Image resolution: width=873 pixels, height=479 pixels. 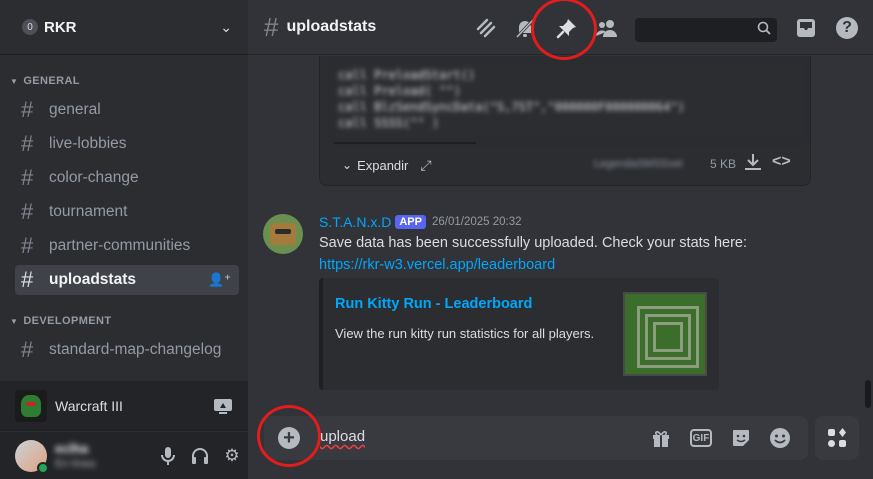 What do you see at coordinates (565, 165) in the screenshot?
I see `attachment-footer: ⌄ Expandir ⤢ LegendaSMSSvet 5 KB <>` at bounding box center [565, 165].